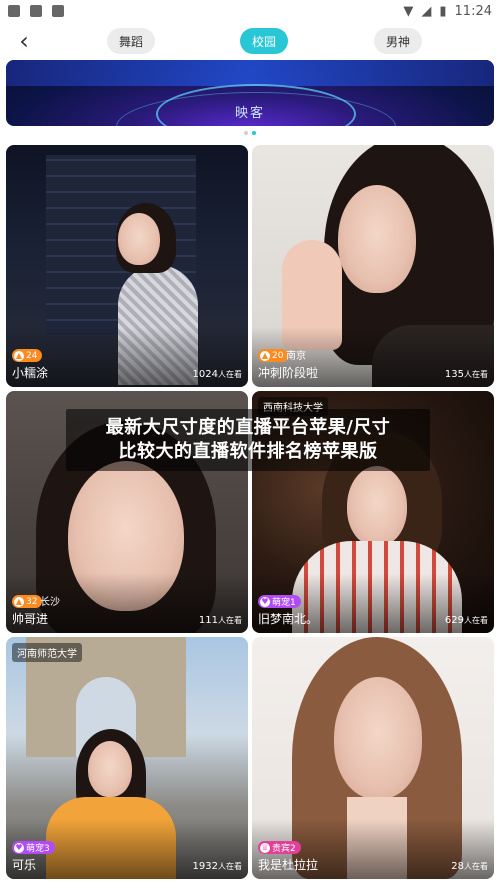  Describe the element at coordinates (250, 73) in the screenshot. I see `banner-graphic` at that location.